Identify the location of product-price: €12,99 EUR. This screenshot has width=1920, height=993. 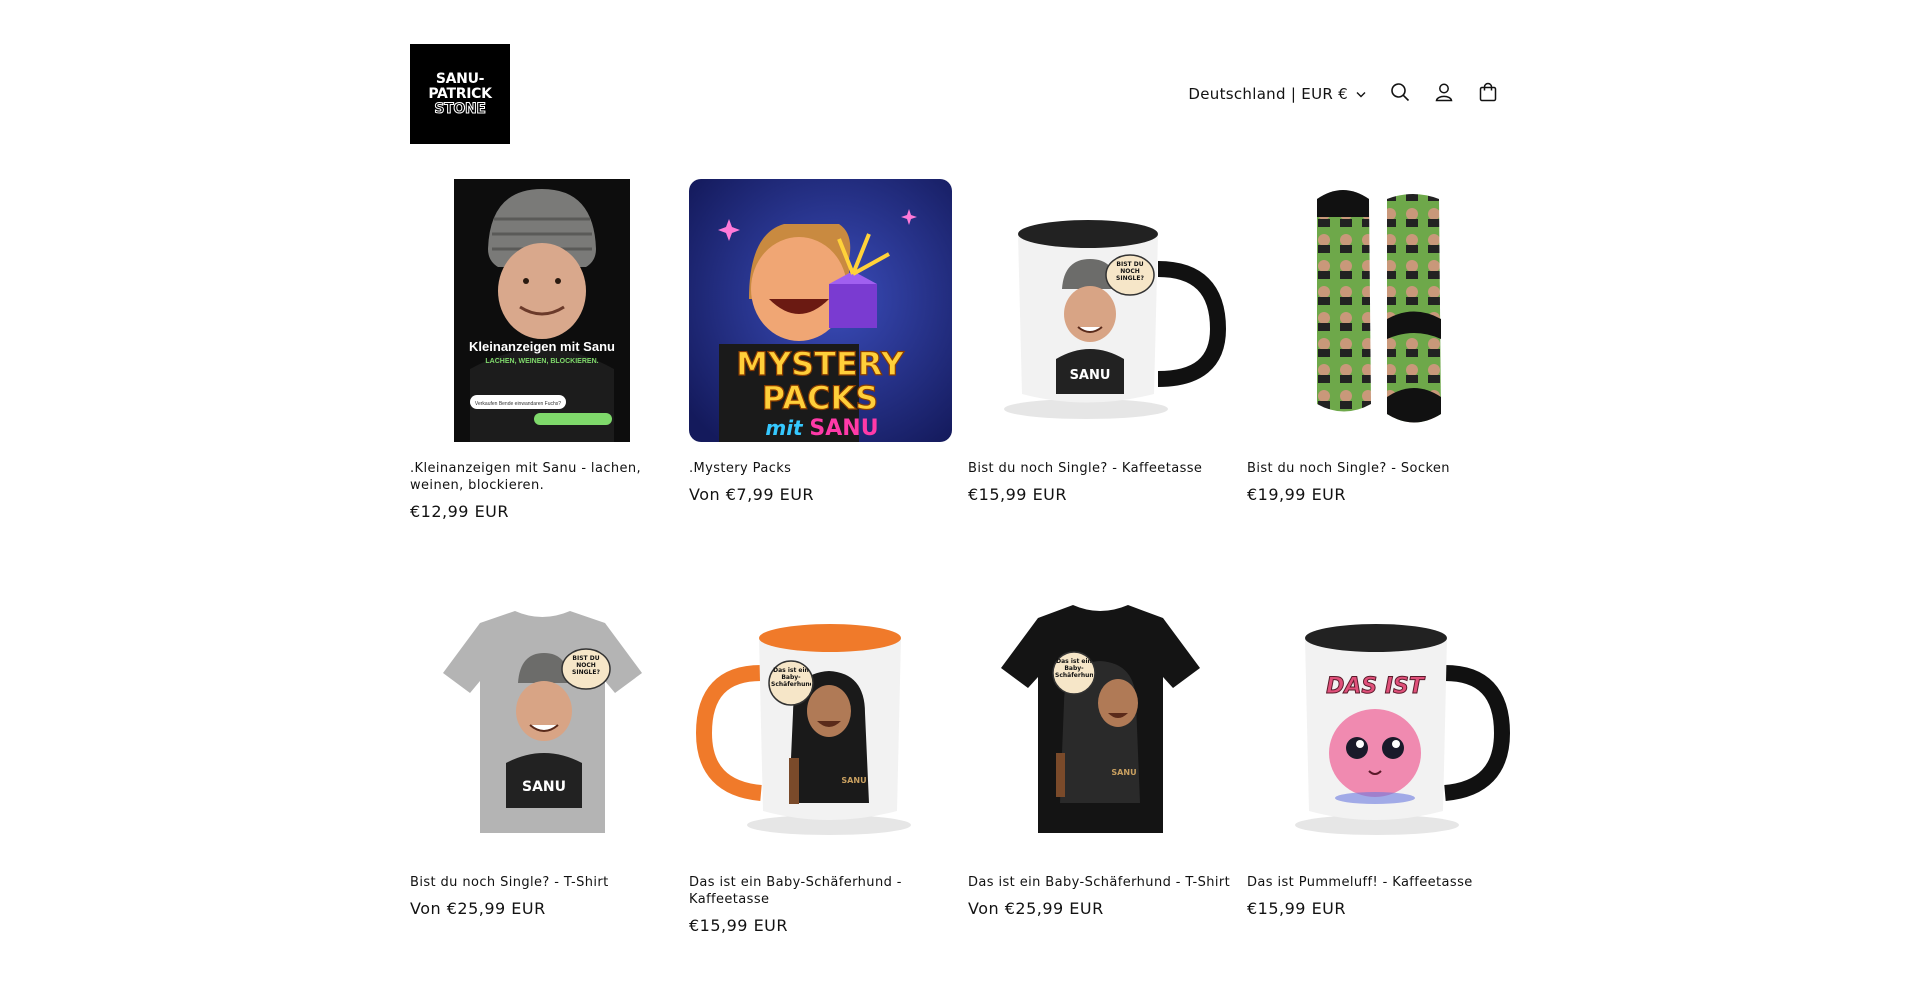
(460, 511).